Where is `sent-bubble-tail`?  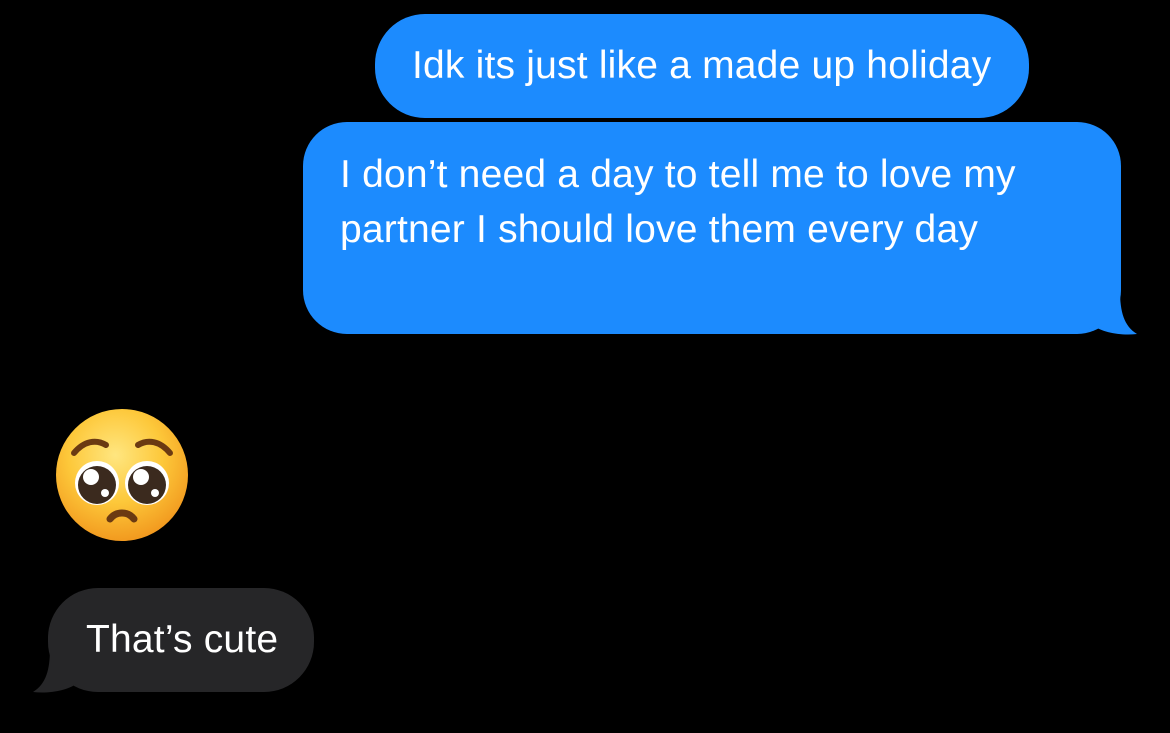 sent-bubble-tail is located at coordinates (1108, 312).